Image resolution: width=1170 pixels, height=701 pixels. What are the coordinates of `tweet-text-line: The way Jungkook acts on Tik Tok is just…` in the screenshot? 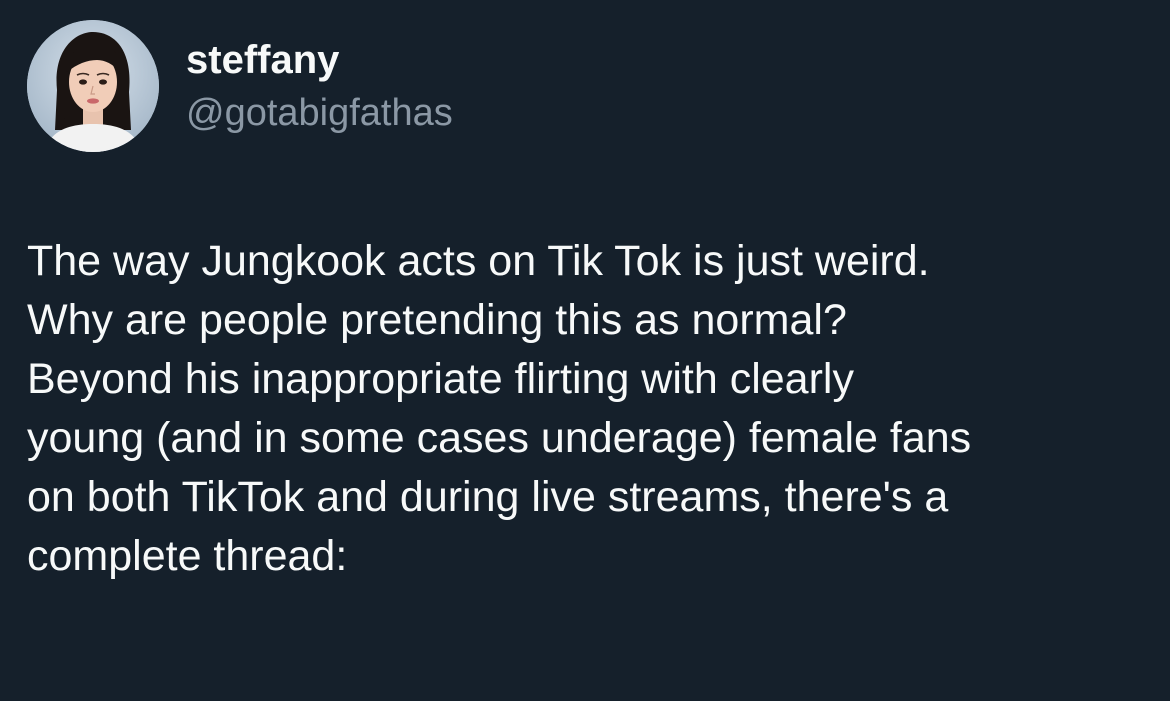 It's located at (478, 261).